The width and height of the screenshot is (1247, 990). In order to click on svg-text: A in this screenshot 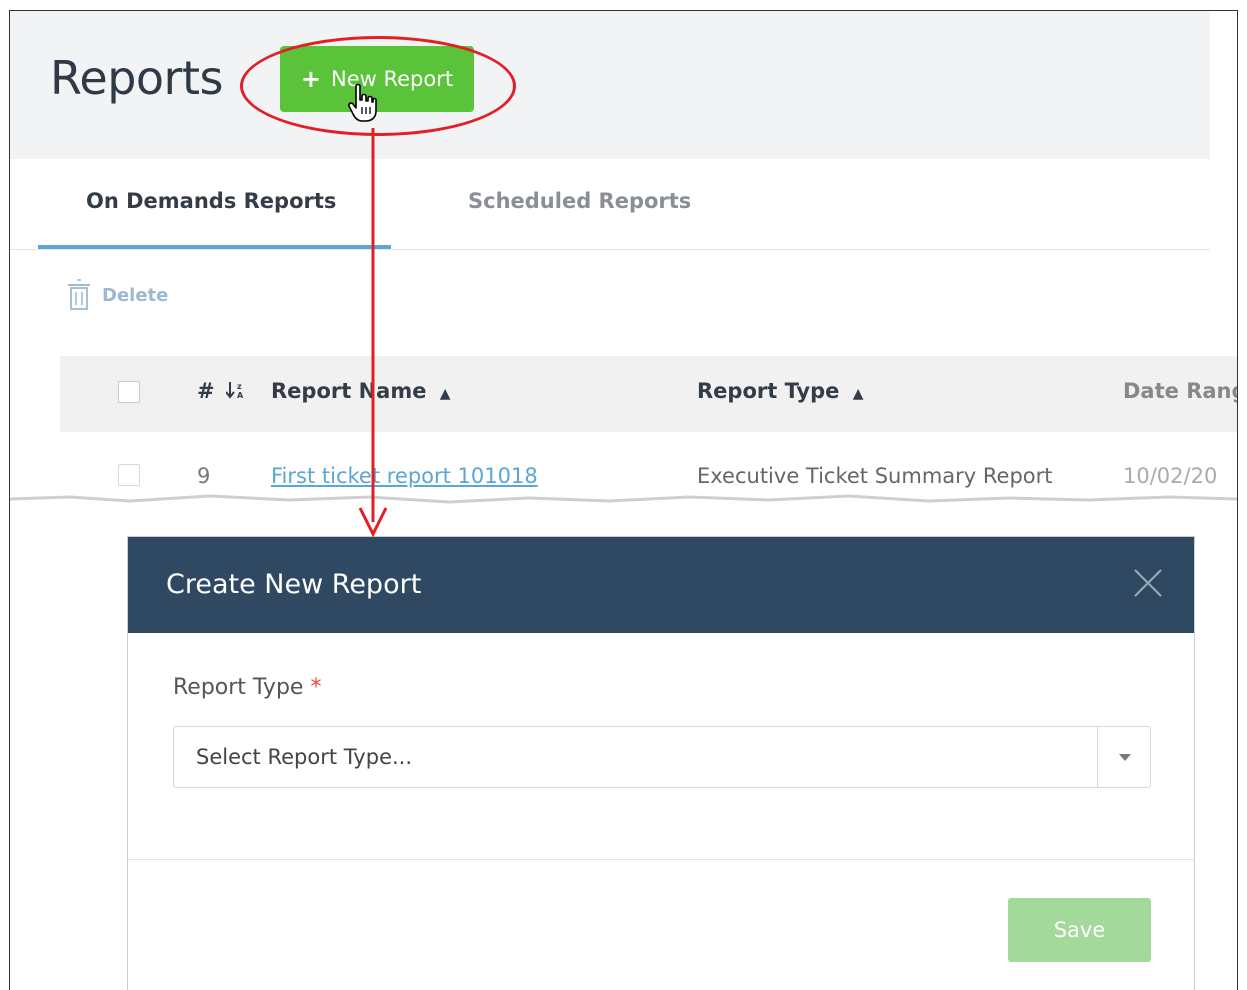, I will do `click(240, 395)`.